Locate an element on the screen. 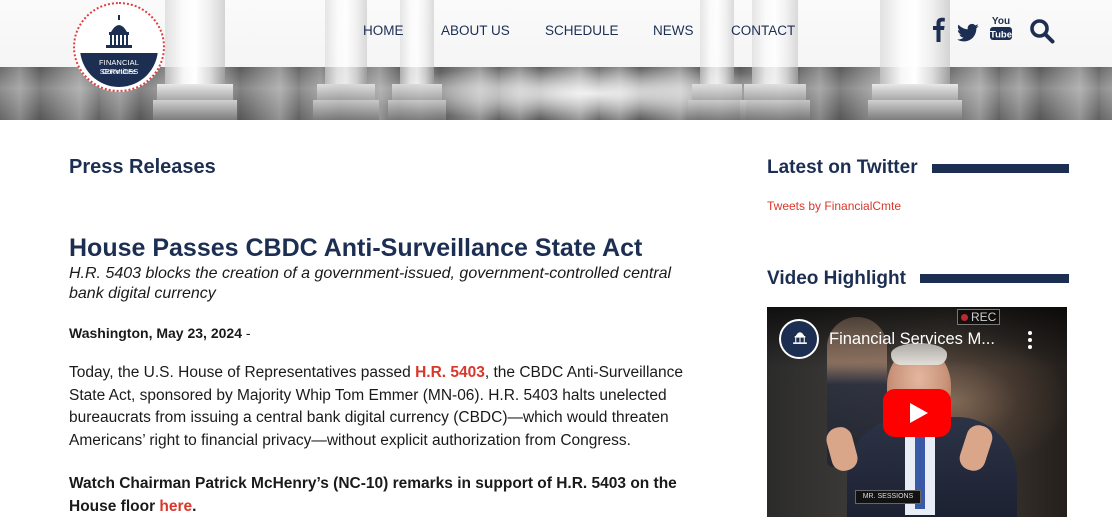  more-options-icon is located at coordinates (1030, 340).